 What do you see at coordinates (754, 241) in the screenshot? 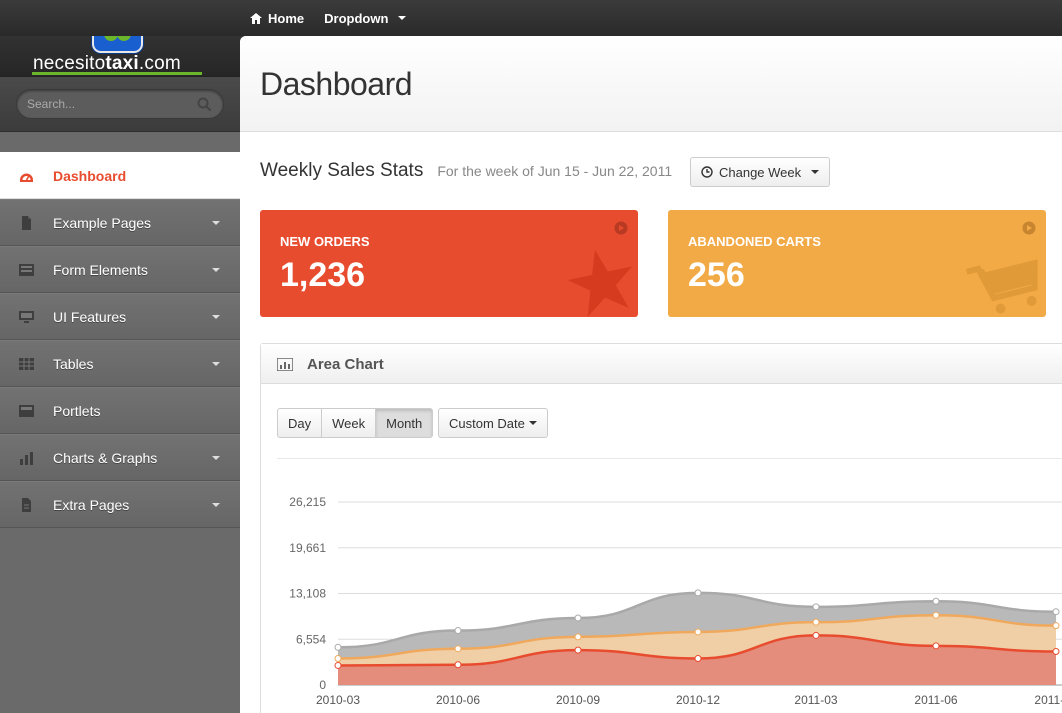
I see `stat-label: ABANDONED CARTS` at bounding box center [754, 241].